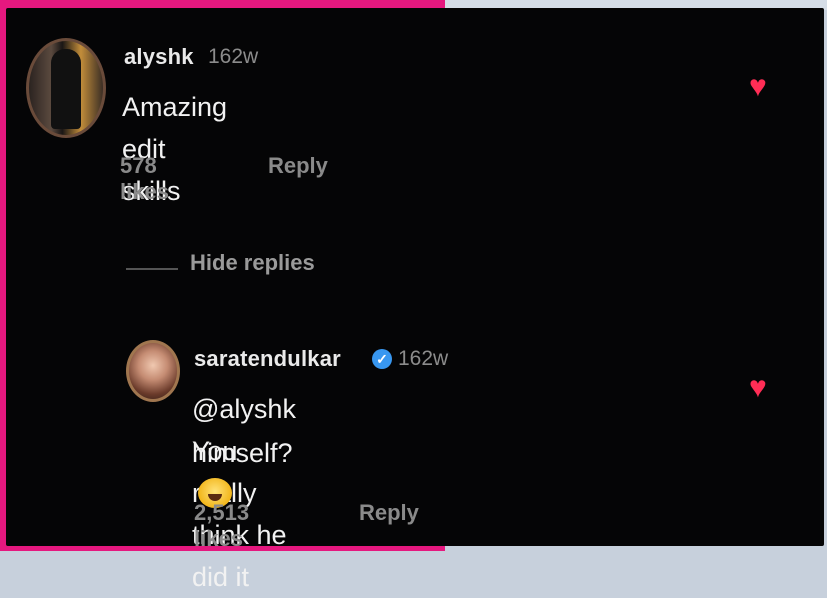 This screenshot has height=598, width=827. What do you see at coordinates (221, 526) in the screenshot?
I see `like-count: 2,513 likes` at bounding box center [221, 526].